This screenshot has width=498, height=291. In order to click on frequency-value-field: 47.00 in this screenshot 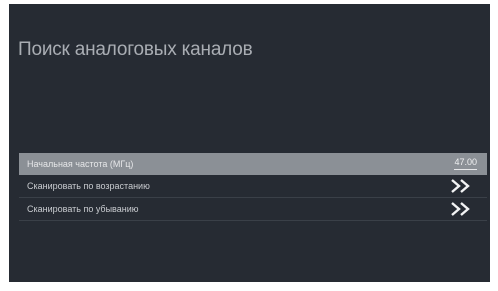, I will do `click(465, 163)`.